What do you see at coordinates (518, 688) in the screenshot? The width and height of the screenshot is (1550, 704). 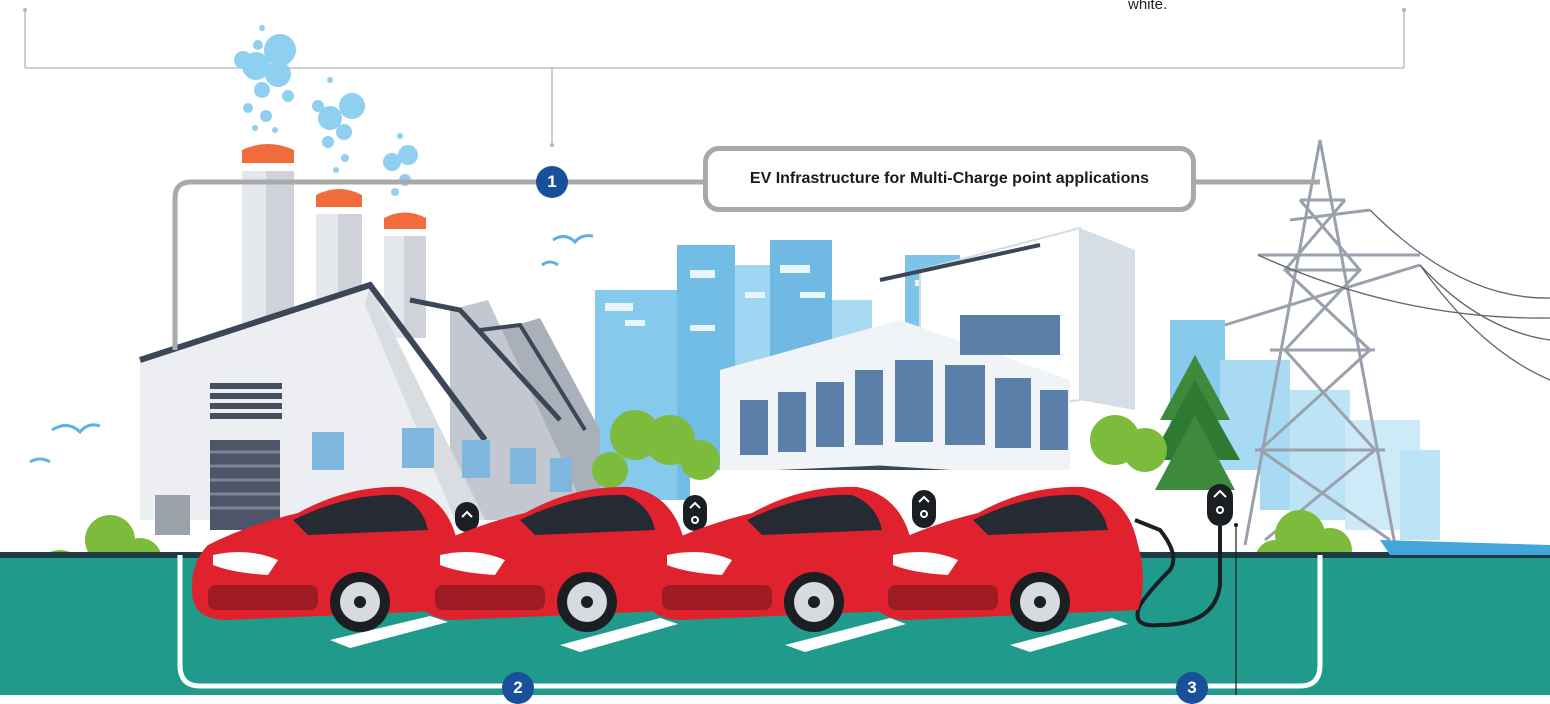 I see `marker-2: 2` at bounding box center [518, 688].